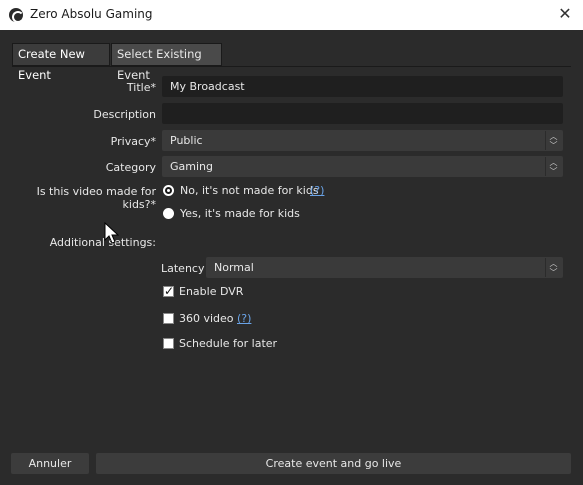 The height and width of the screenshot is (485, 583). I want to click on category-select: Gaming ︿ ﹀, so click(362, 166).